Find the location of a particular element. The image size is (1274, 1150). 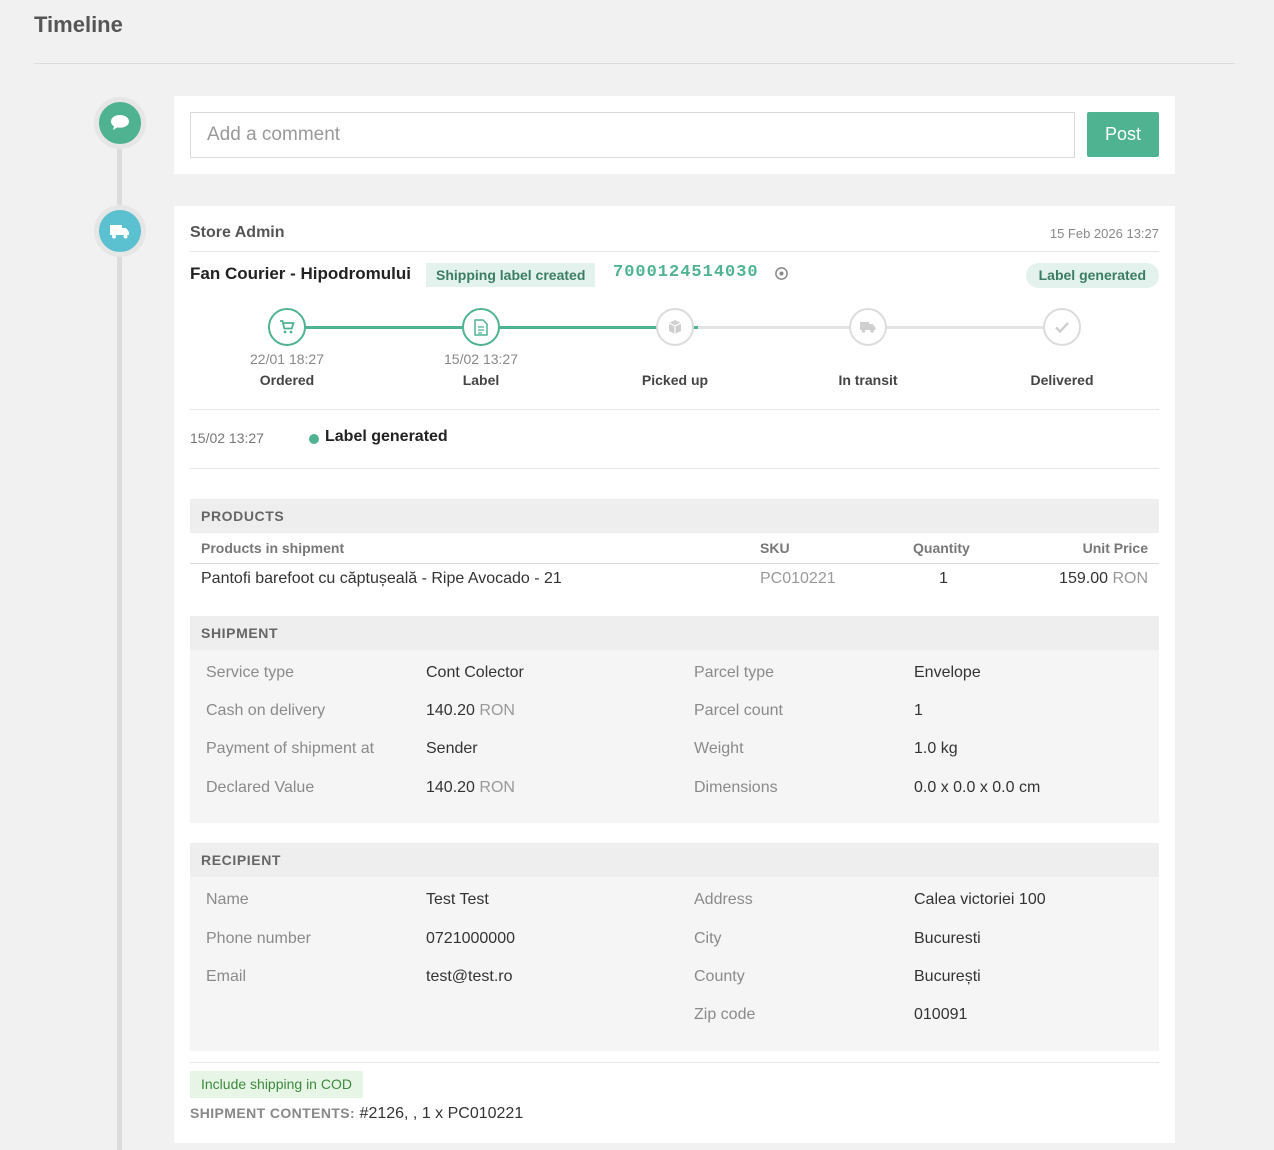

page-title: Timeline is located at coordinates (78, 24).